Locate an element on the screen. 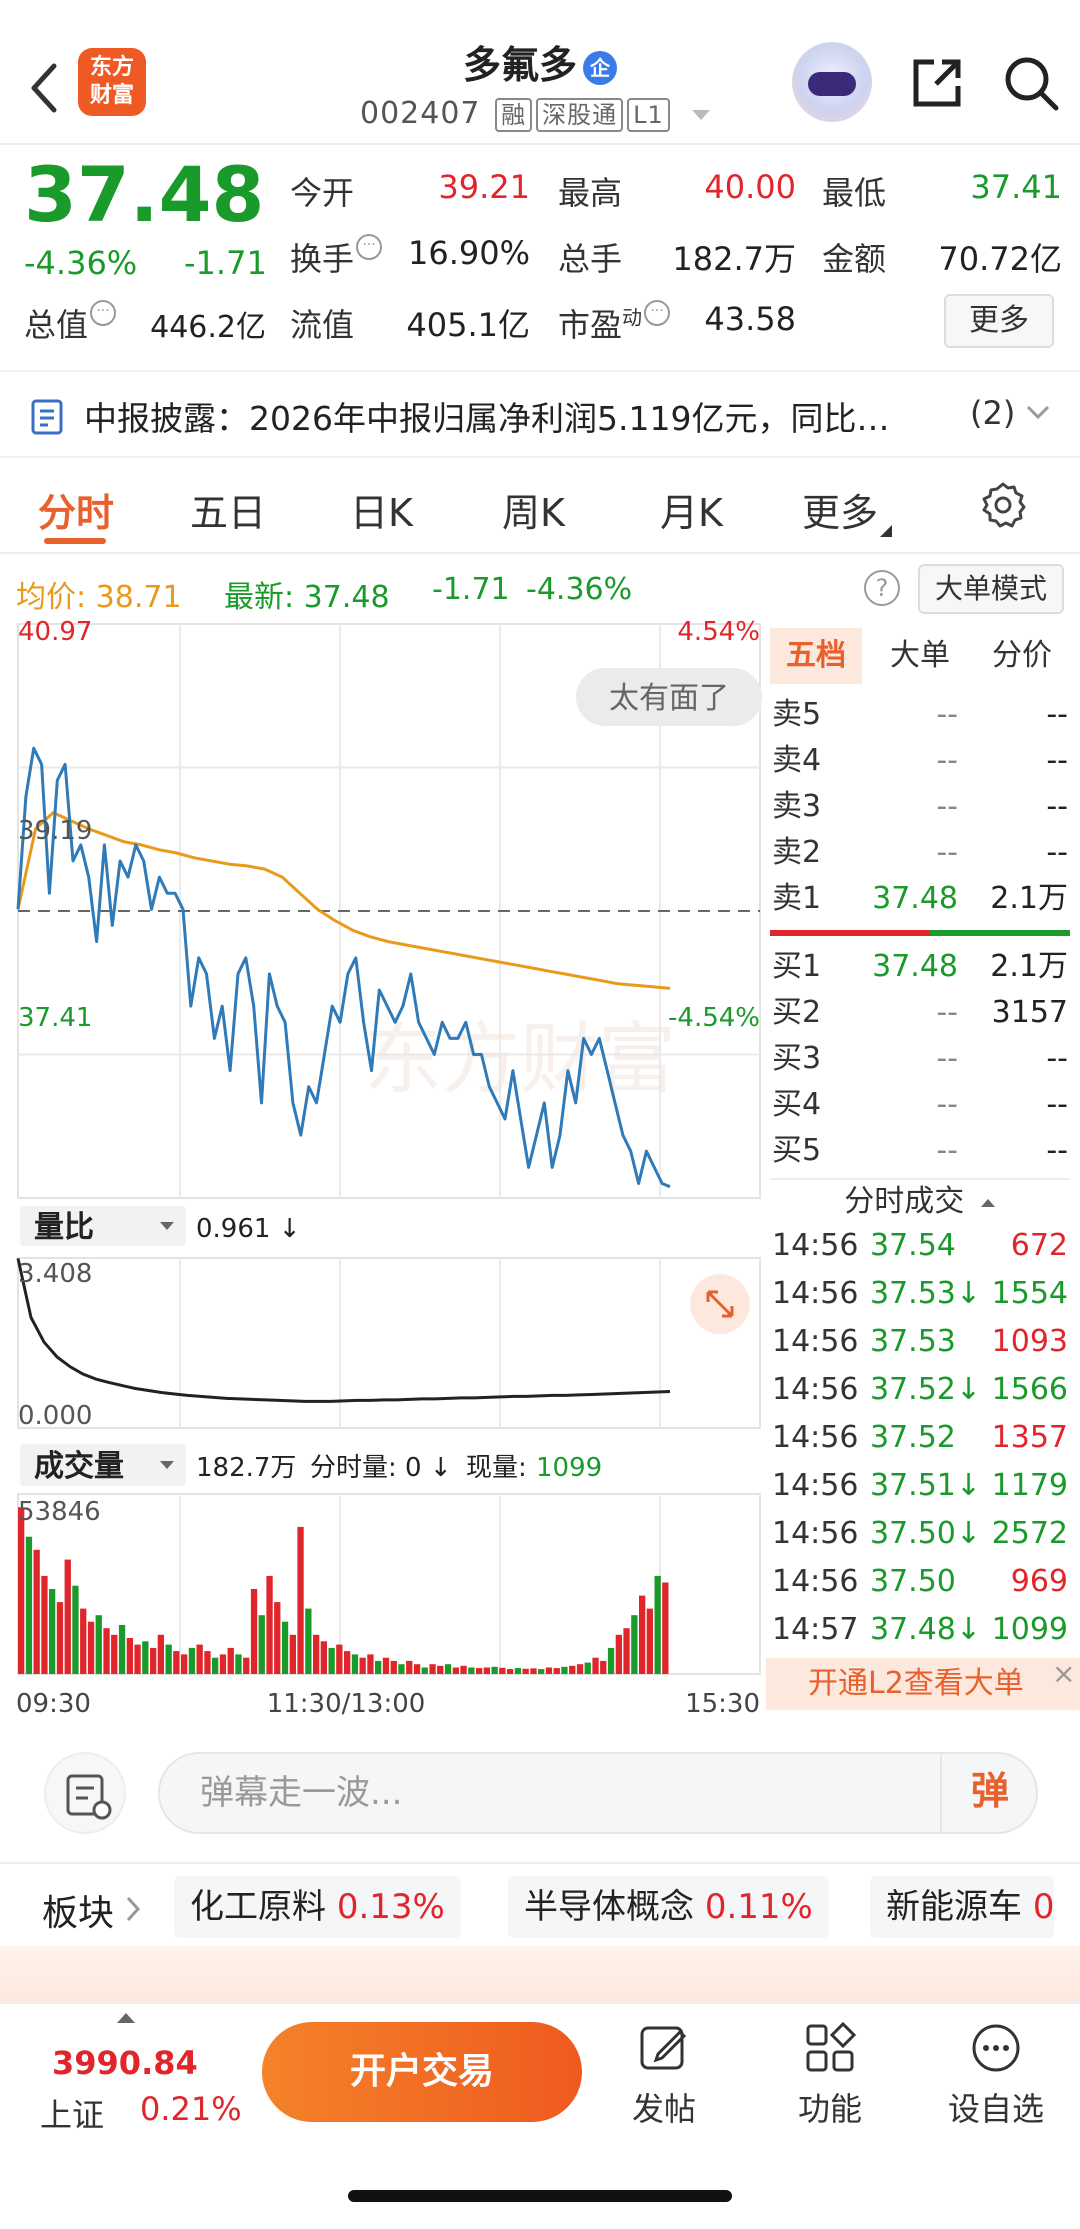 Image resolution: width=1080 pixels, height=2229 pixels. stat-label-float-mcap: 流值 is located at coordinates (322, 325).